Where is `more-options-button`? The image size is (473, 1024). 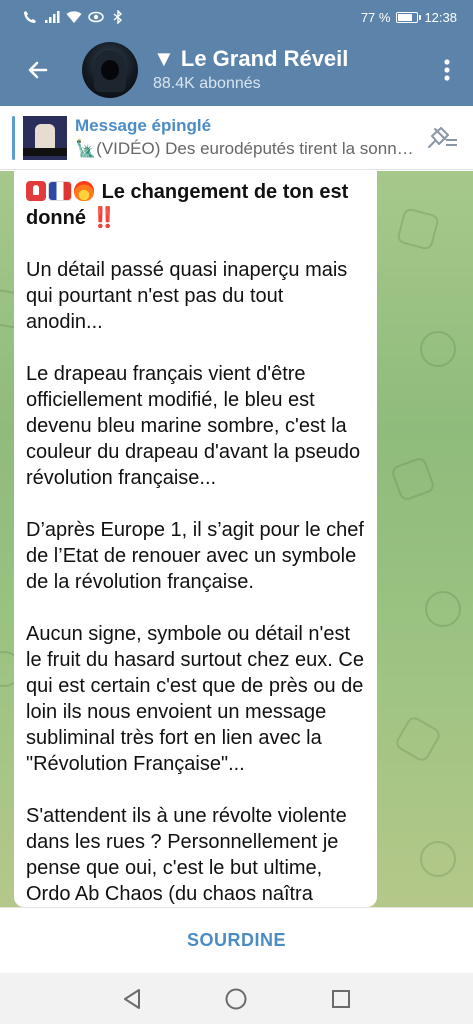 more-options-button is located at coordinates (447, 70).